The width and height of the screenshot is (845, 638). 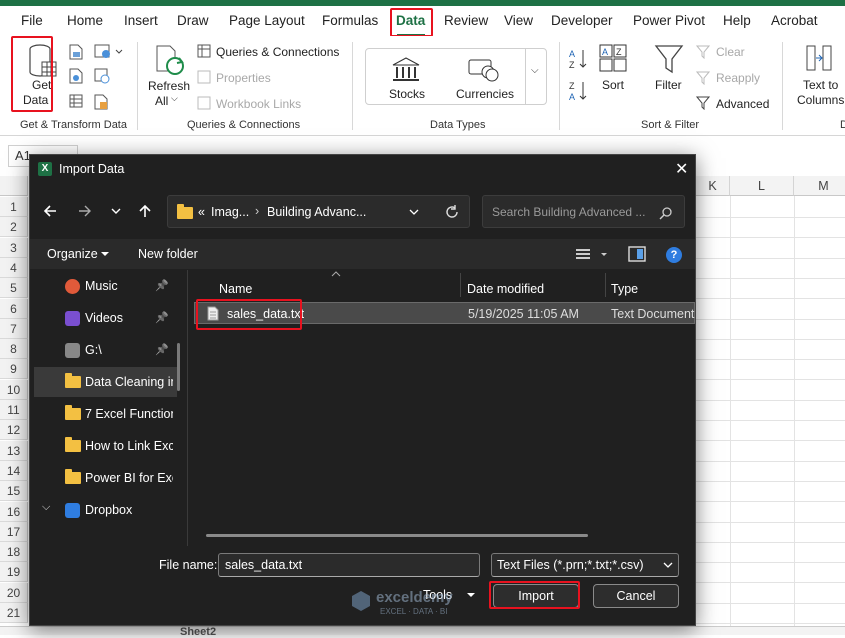 What do you see at coordinates (76, 101) in the screenshot?
I see `existing-connections-icon` at bounding box center [76, 101].